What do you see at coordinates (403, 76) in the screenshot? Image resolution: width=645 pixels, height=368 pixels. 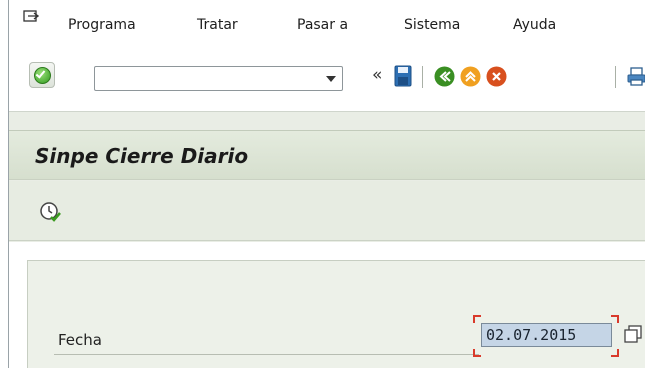 I see `save-icon` at bounding box center [403, 76].